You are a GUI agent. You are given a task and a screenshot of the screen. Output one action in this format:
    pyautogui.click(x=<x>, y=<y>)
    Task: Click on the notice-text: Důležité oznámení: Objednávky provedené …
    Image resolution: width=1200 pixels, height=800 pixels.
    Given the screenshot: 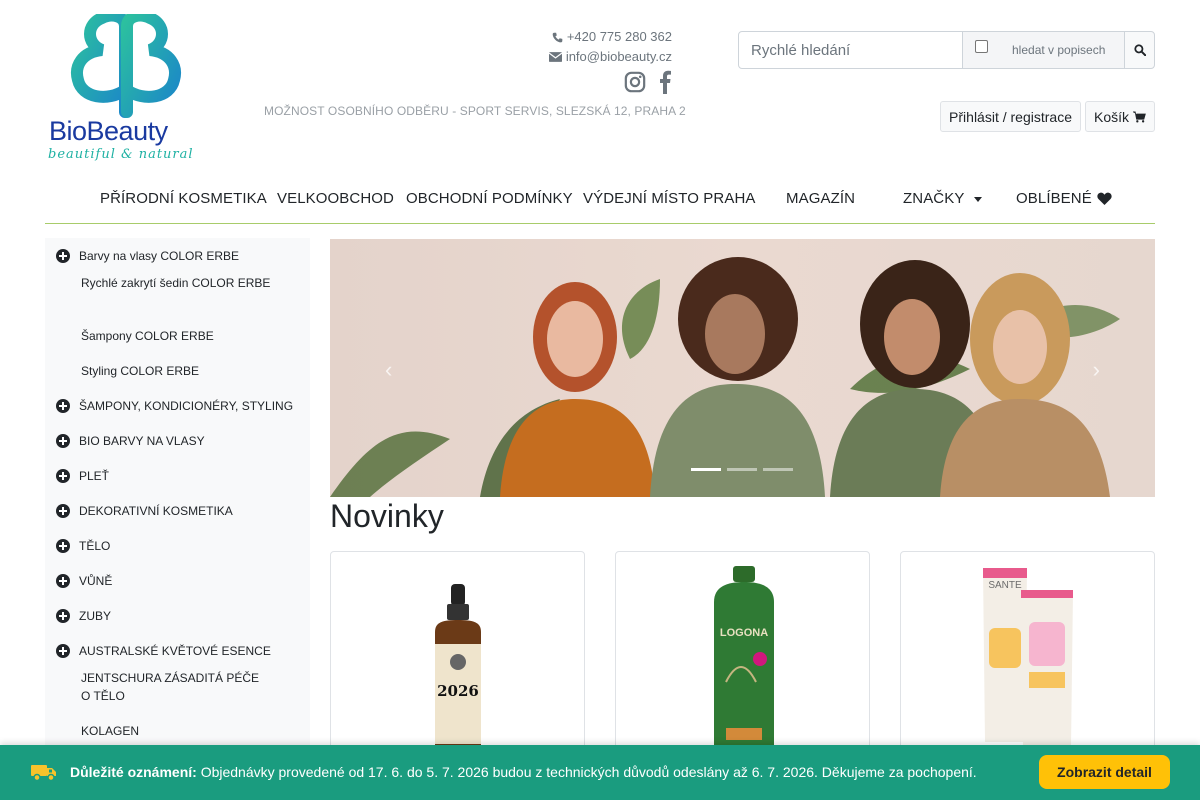 What is the action you would take?
    pyautogui.click(x=523, y=772)
    